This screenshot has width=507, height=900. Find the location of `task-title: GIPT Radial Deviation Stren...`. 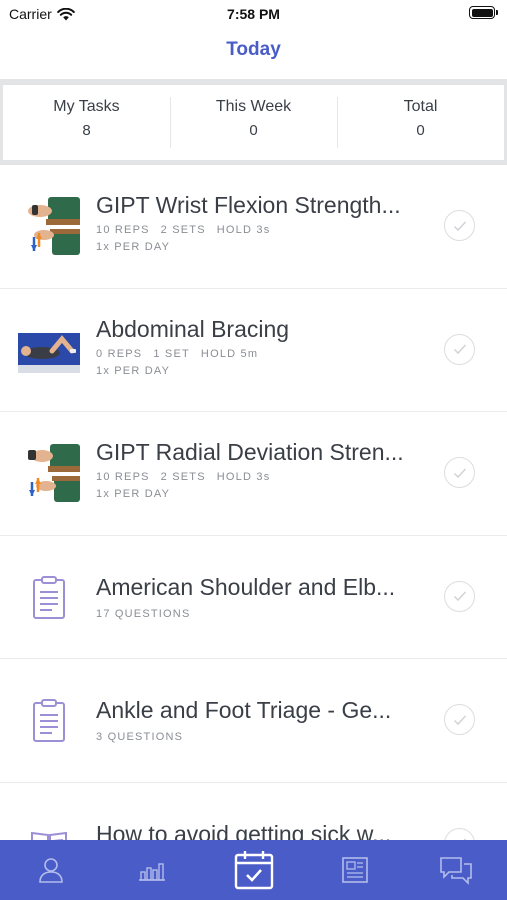

task-title: GIPT Radial Deviation Stren... is located at coordinates (250, 452).